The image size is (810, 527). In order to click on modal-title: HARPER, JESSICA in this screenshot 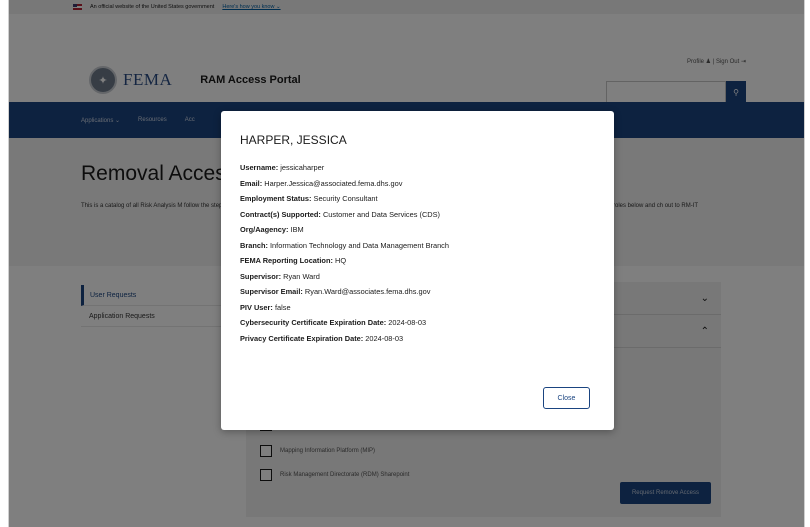, I will do `click(293, 140)`.